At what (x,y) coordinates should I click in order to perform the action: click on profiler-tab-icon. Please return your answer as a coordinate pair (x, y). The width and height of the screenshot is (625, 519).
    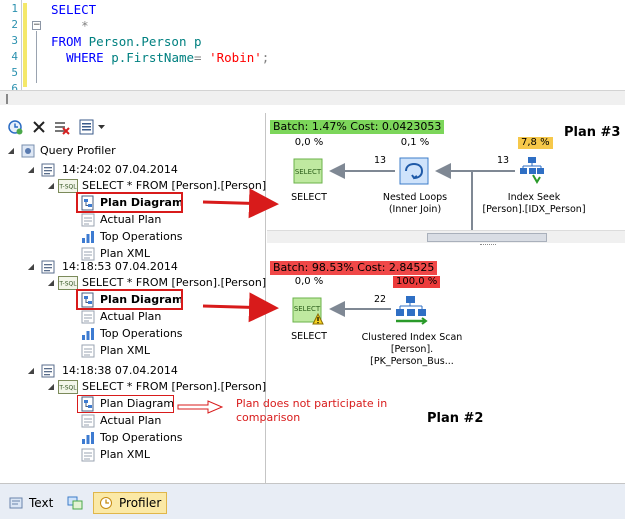
    Looking at the image, I should click on (106, 503).